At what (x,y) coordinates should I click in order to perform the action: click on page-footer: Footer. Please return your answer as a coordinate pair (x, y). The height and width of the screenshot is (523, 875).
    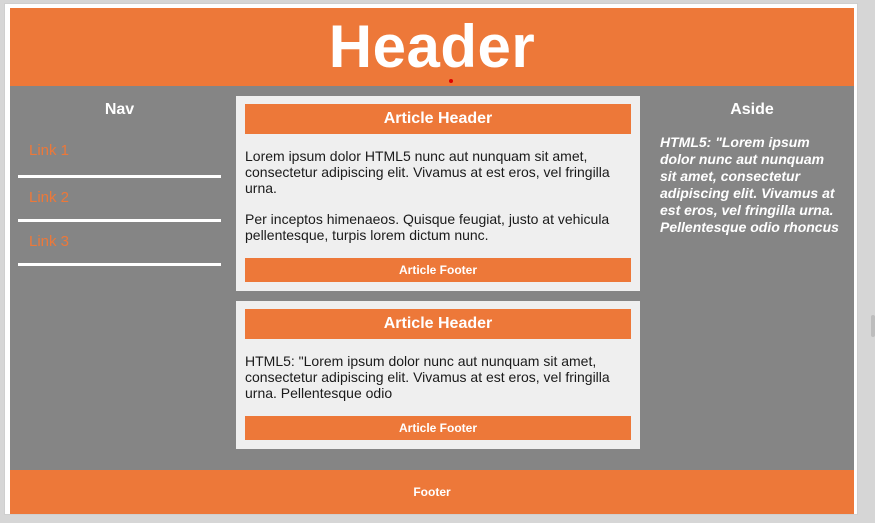
    Looking at the image, I should click on (432, 492).